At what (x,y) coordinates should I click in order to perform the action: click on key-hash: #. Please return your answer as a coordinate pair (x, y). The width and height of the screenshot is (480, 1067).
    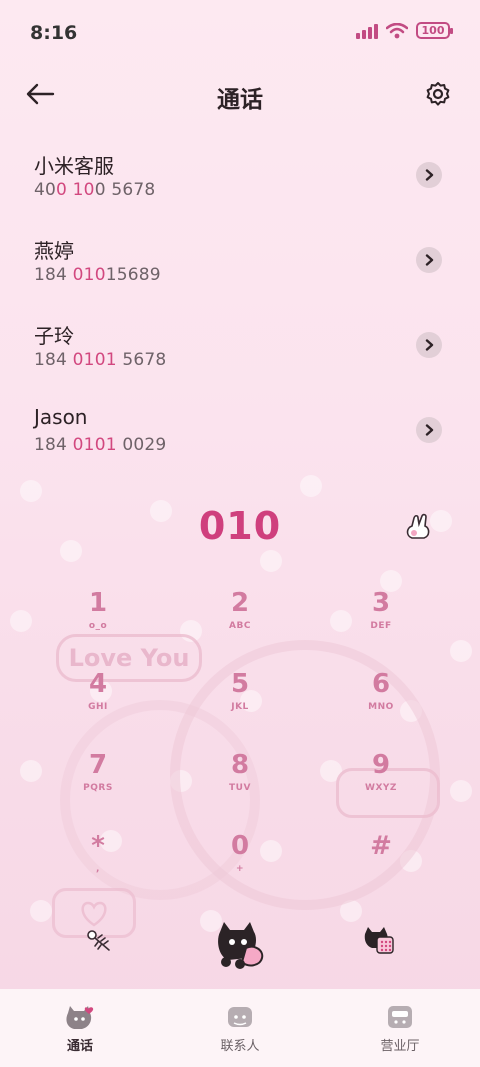
    Looking at the image, I should click on (381, 864).